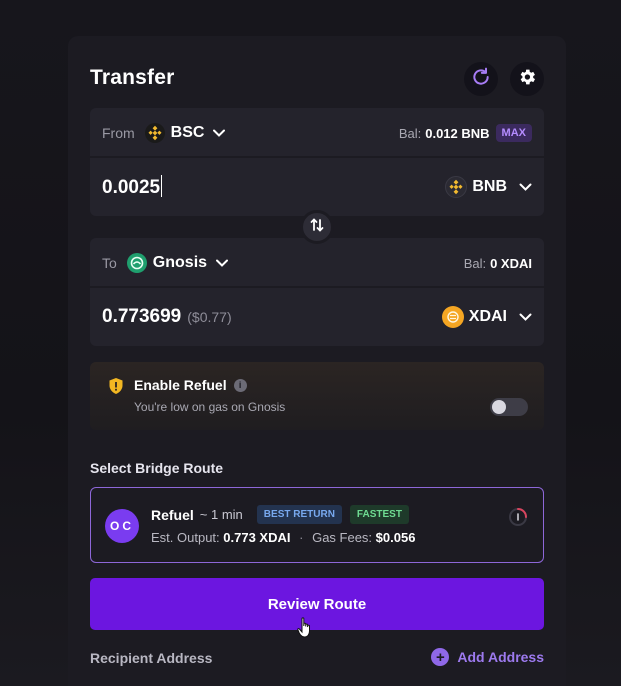 The image size is (621, 686). I want to click on to-chain-name: Gnosis, so click(180, 262).